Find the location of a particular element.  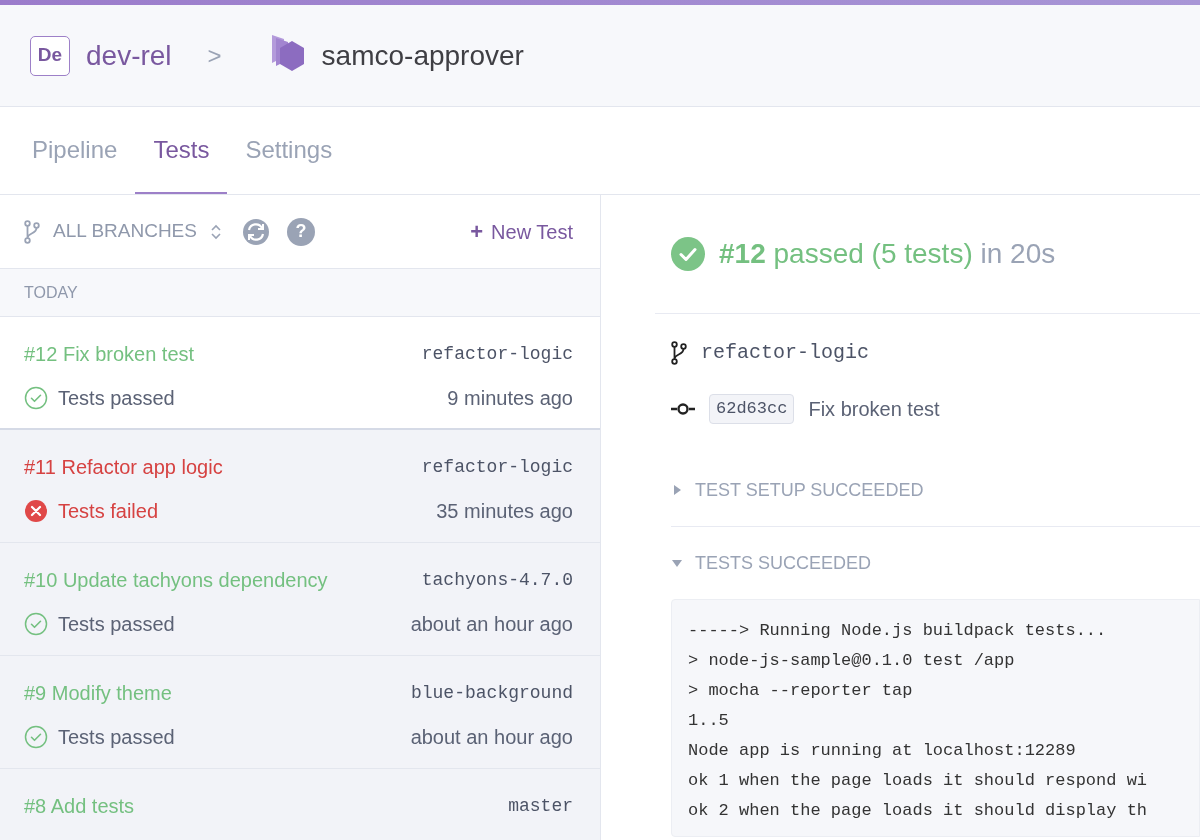

run-branch: tachyons-4.7.0 is located at coordinates (497, 580).